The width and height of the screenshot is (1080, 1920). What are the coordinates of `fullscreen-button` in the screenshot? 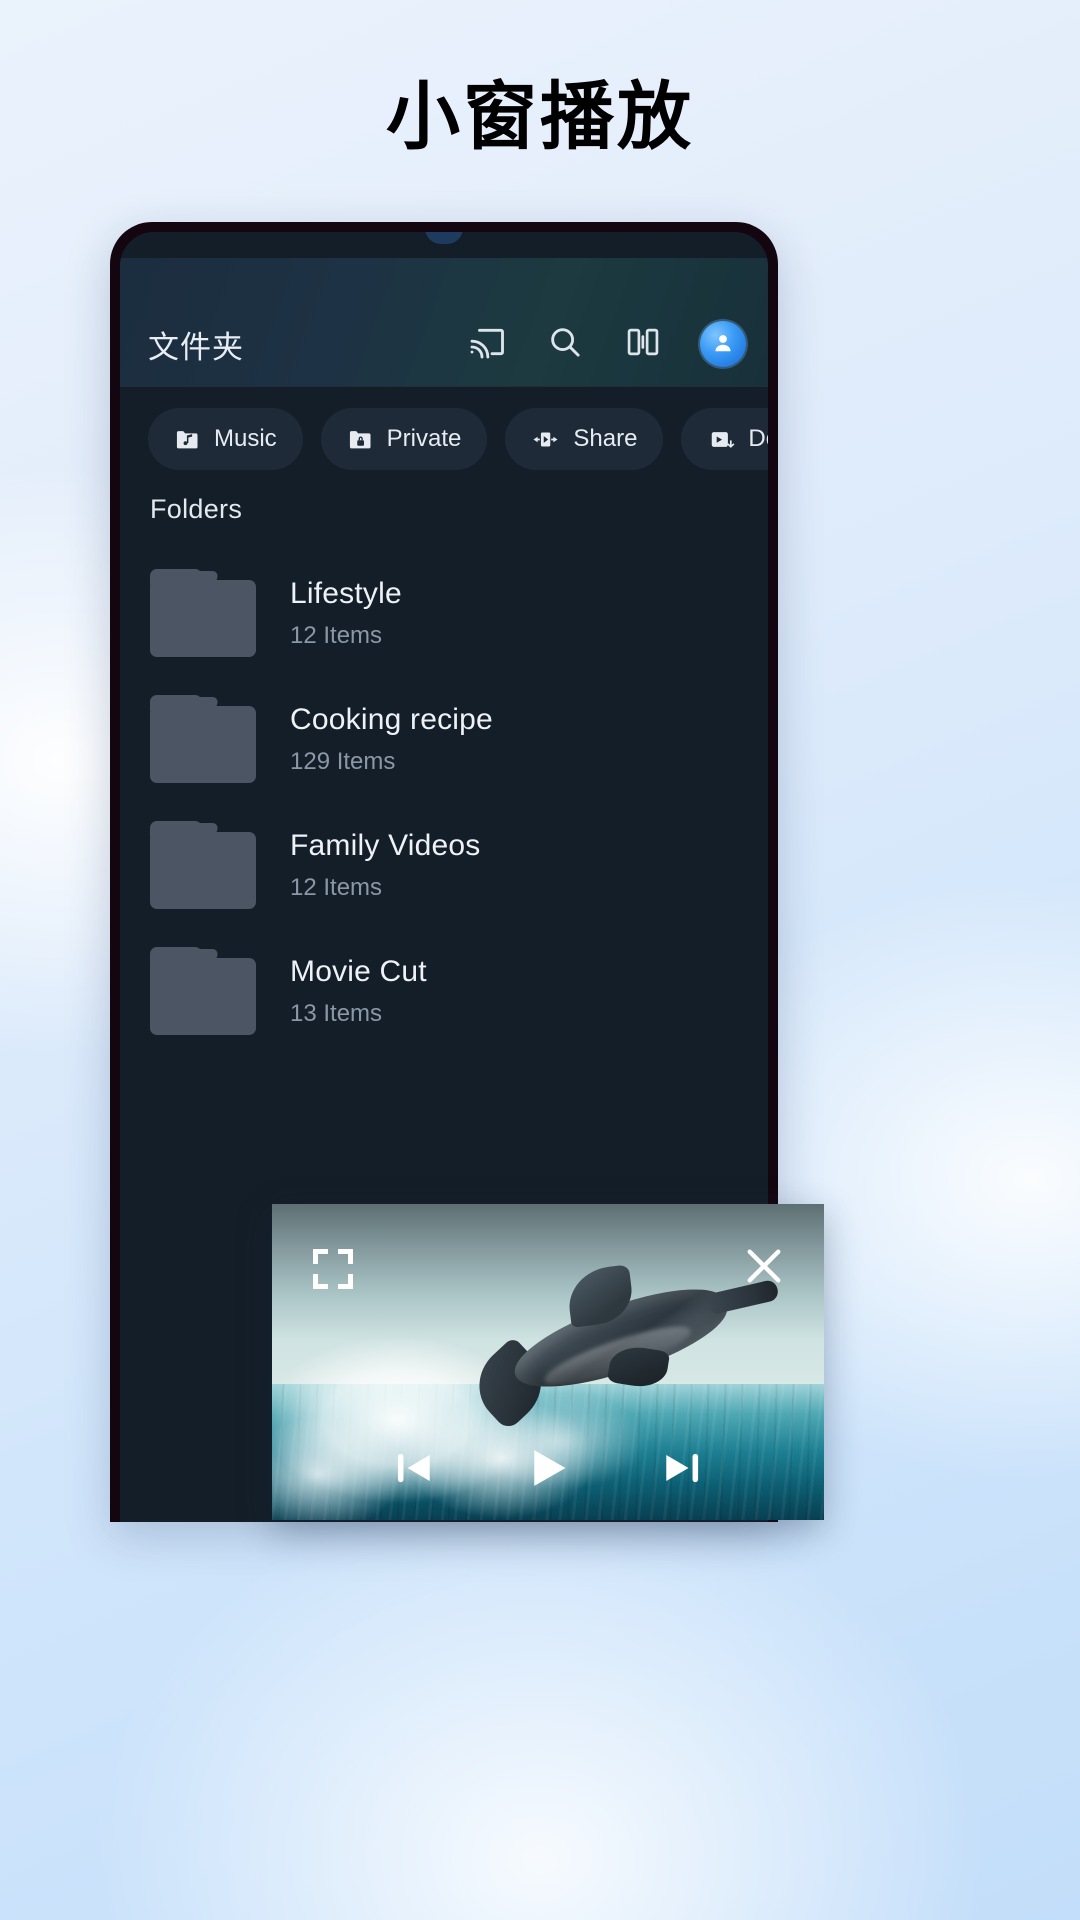 It's located at (333, 1271).